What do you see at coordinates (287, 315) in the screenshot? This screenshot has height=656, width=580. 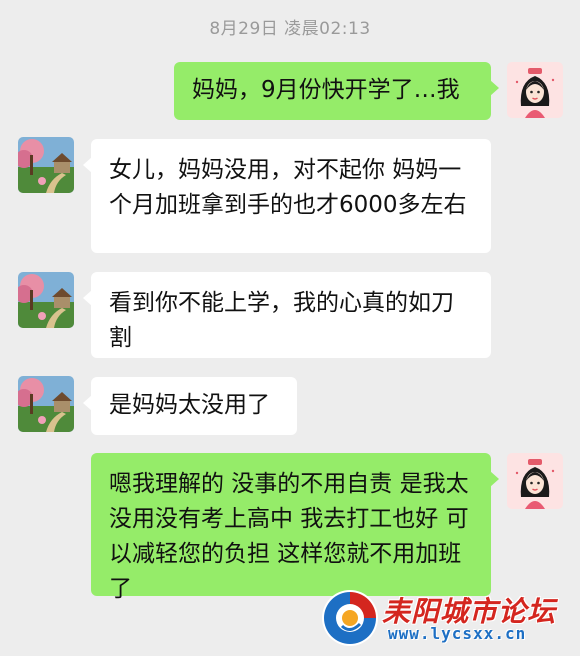 I see `message-bubble-received: 看到你不能上学，我的心真的如刀割` at bounding box center [287, 315].